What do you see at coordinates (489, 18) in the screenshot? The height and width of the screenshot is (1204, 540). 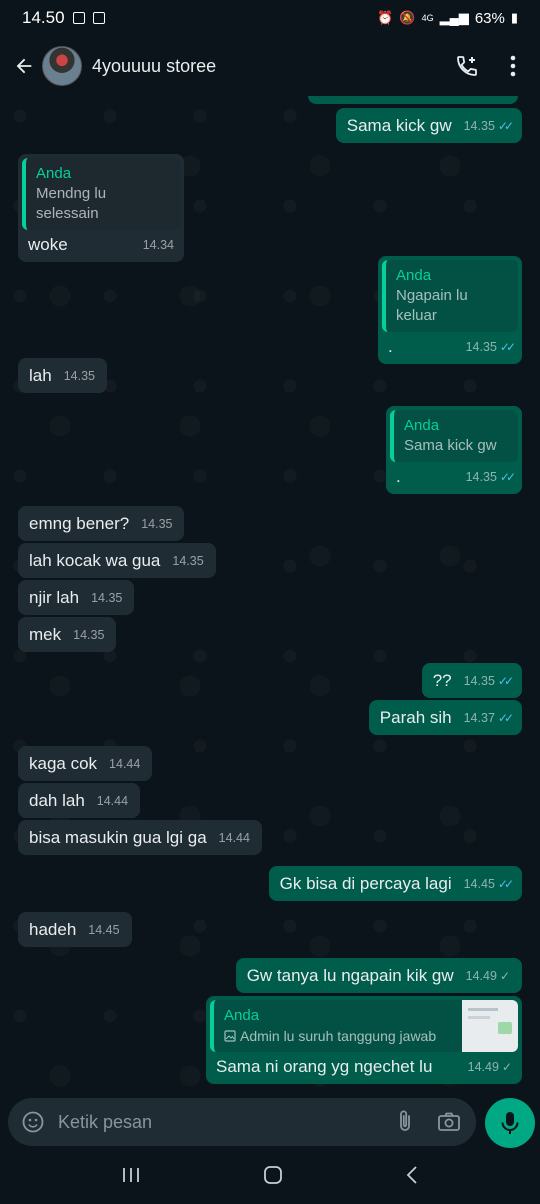 I see `battery-percent: 63%` at bounding box center [489, 18].